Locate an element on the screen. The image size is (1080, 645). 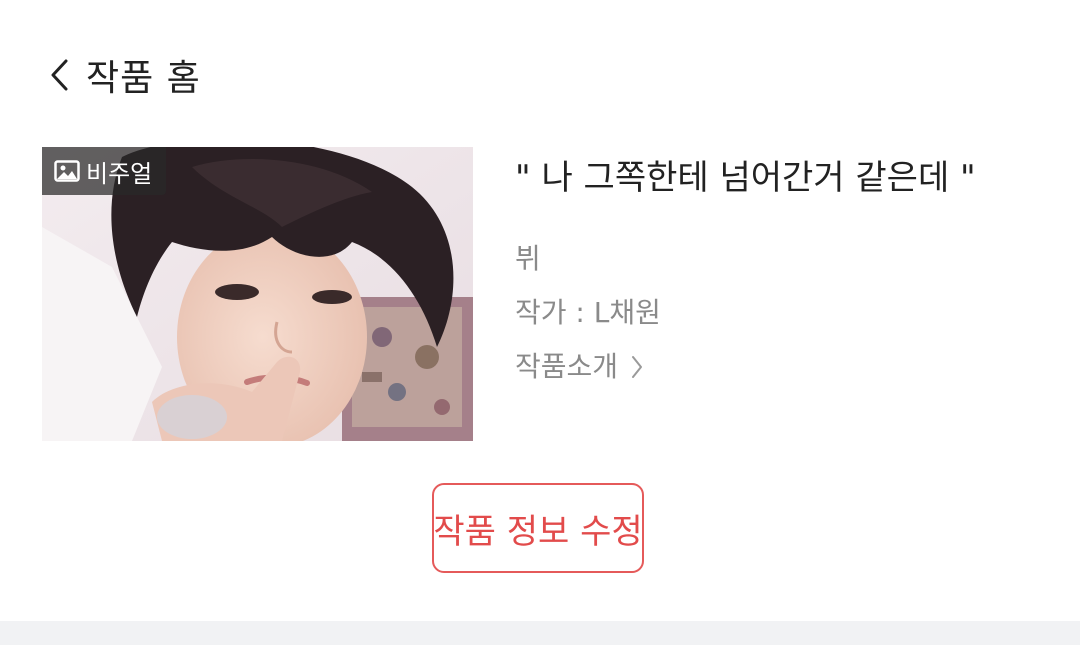
work-author: 작가 : L채원 is located at coordinates (588, 312).